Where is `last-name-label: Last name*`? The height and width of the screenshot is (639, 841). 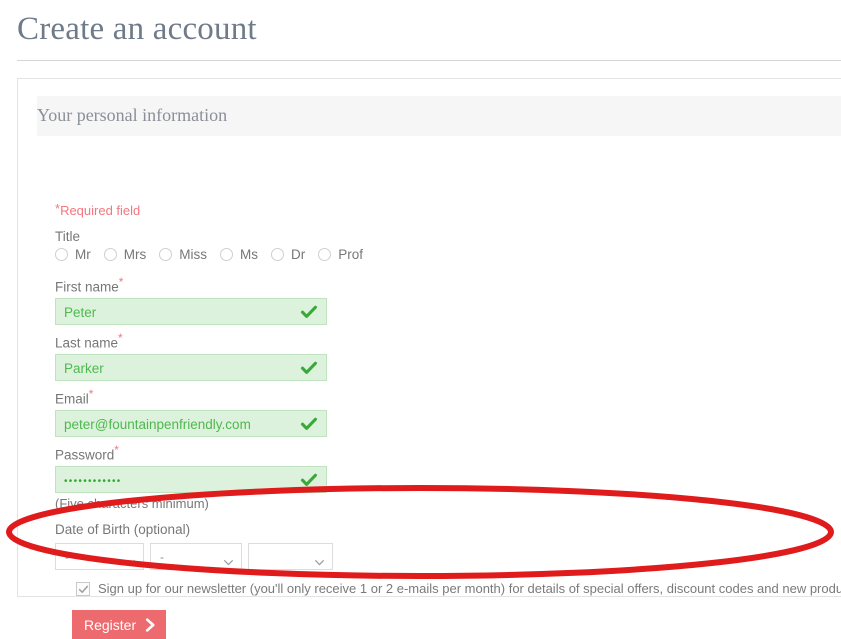
last-name-label: Last name* is located at coordinates (89, 341).